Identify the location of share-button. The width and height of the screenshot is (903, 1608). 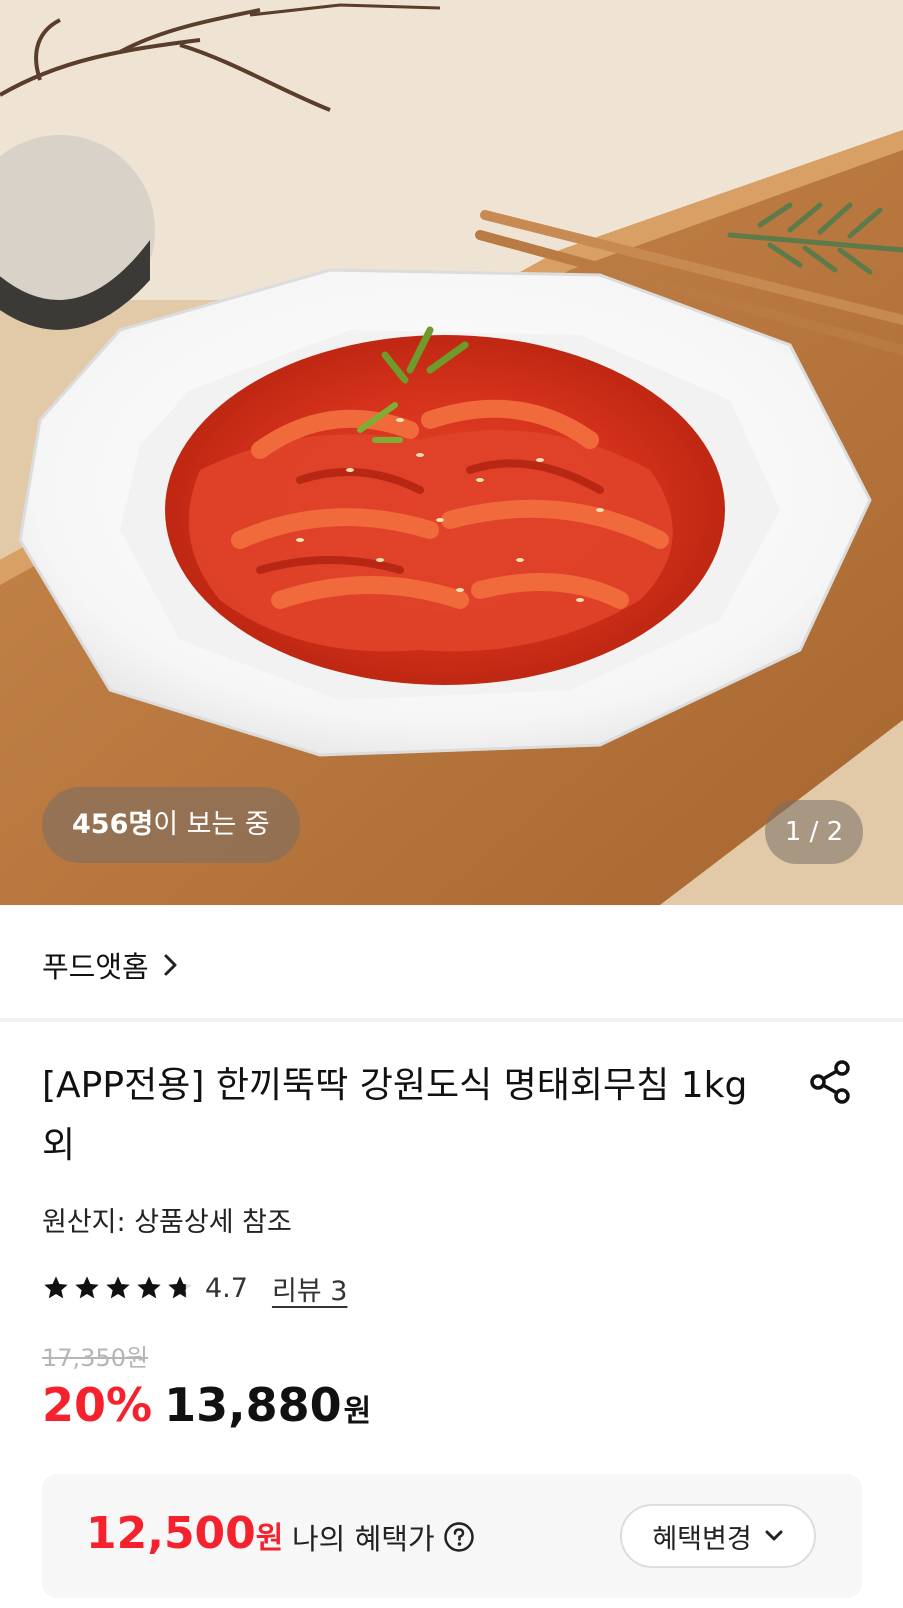
(830, 1082).